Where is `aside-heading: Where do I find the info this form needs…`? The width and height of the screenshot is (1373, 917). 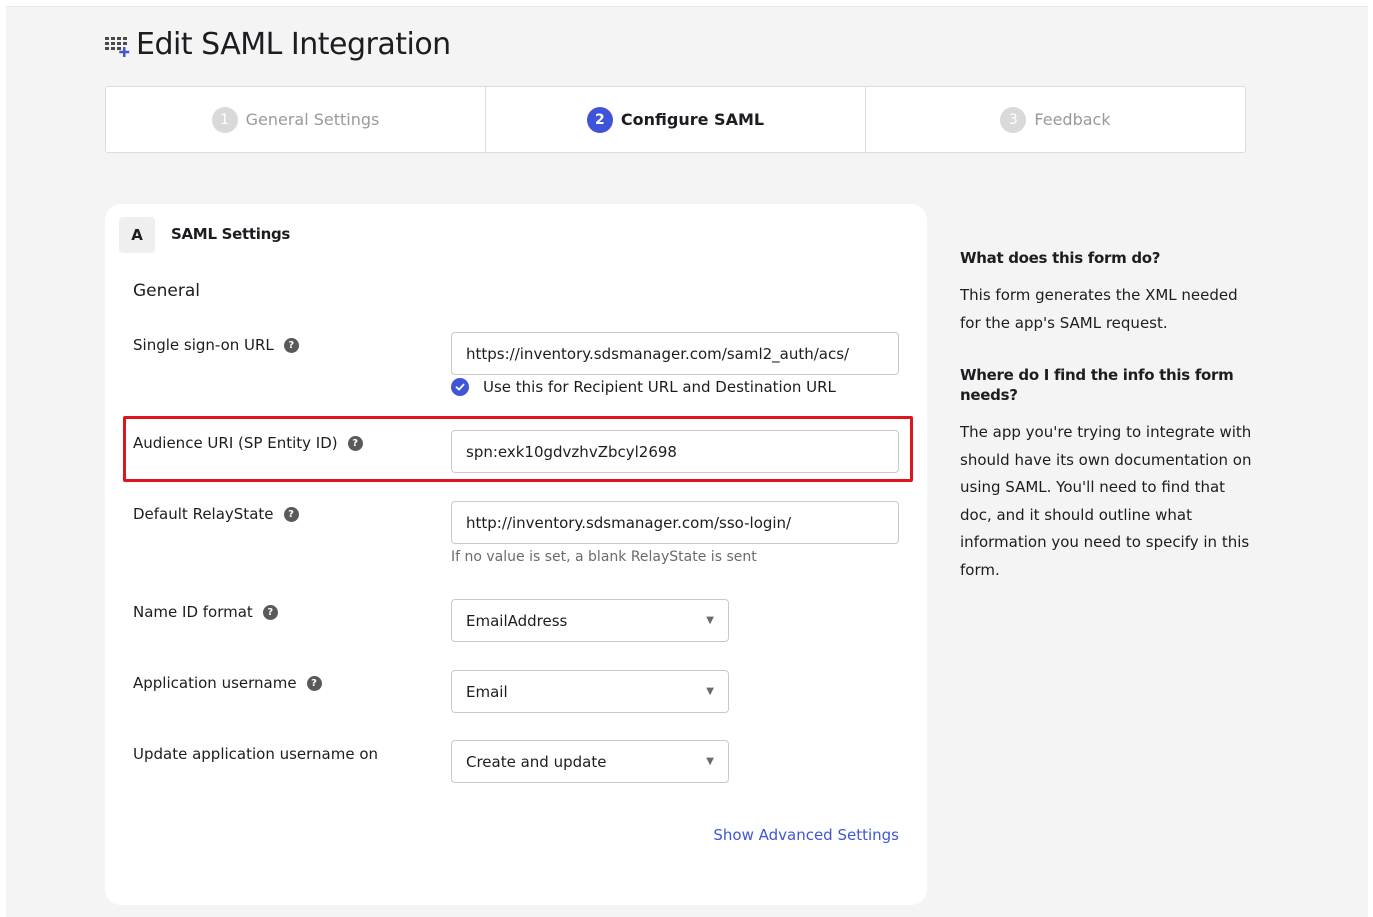 aside-heading: Where do I find the info this form needs… is located at coordinates (1097, 385).